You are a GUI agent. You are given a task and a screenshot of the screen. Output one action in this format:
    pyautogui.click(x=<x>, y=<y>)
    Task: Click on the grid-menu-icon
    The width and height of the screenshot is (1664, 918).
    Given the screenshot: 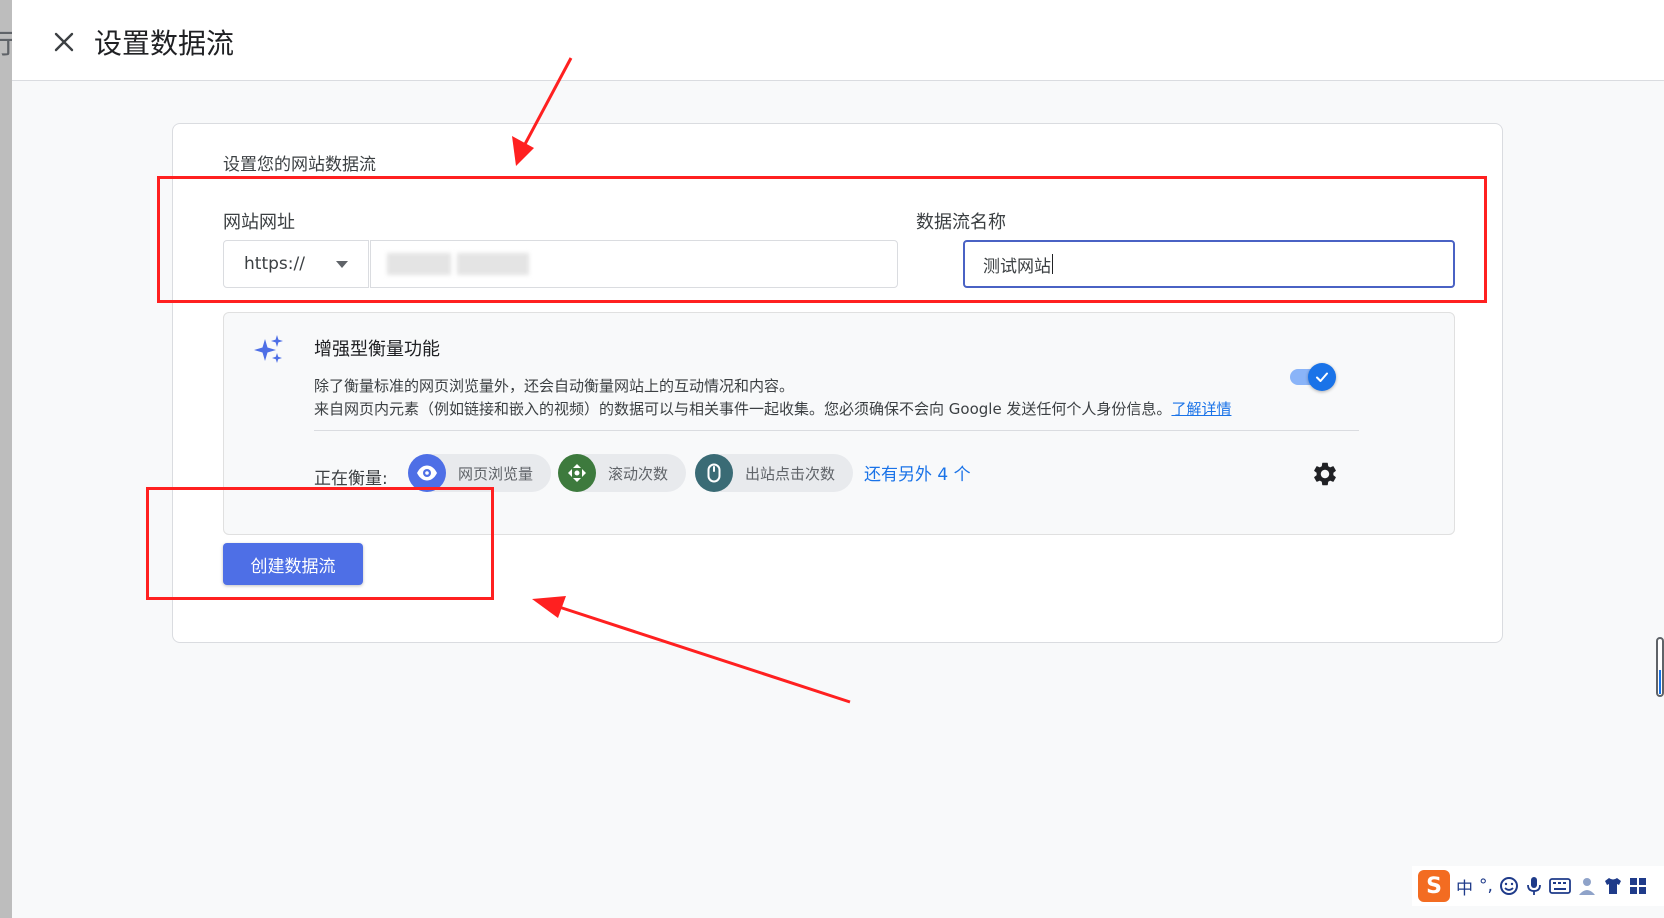 What is the action you would take?
    pyautogui.click(x=1638, y=886)
    